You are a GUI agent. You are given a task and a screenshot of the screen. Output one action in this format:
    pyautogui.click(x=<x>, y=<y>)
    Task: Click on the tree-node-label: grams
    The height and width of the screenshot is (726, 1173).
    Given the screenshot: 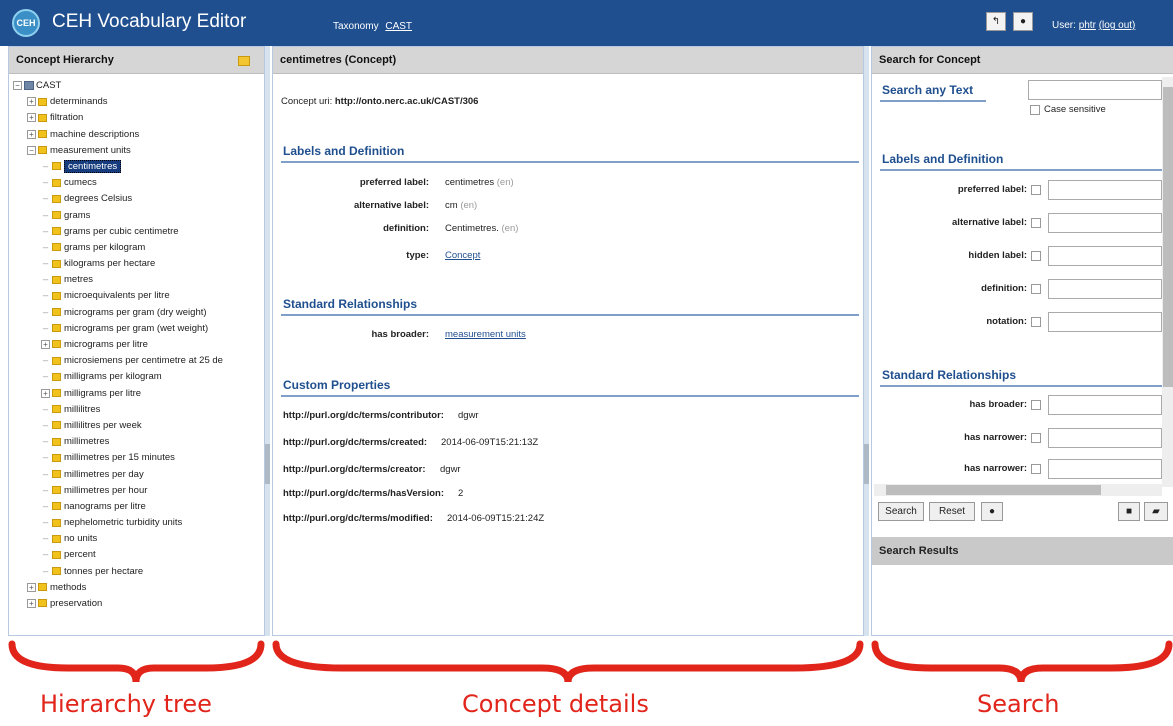 What is the action you would take?
    pyautogui.click(x=77, y=215)
    